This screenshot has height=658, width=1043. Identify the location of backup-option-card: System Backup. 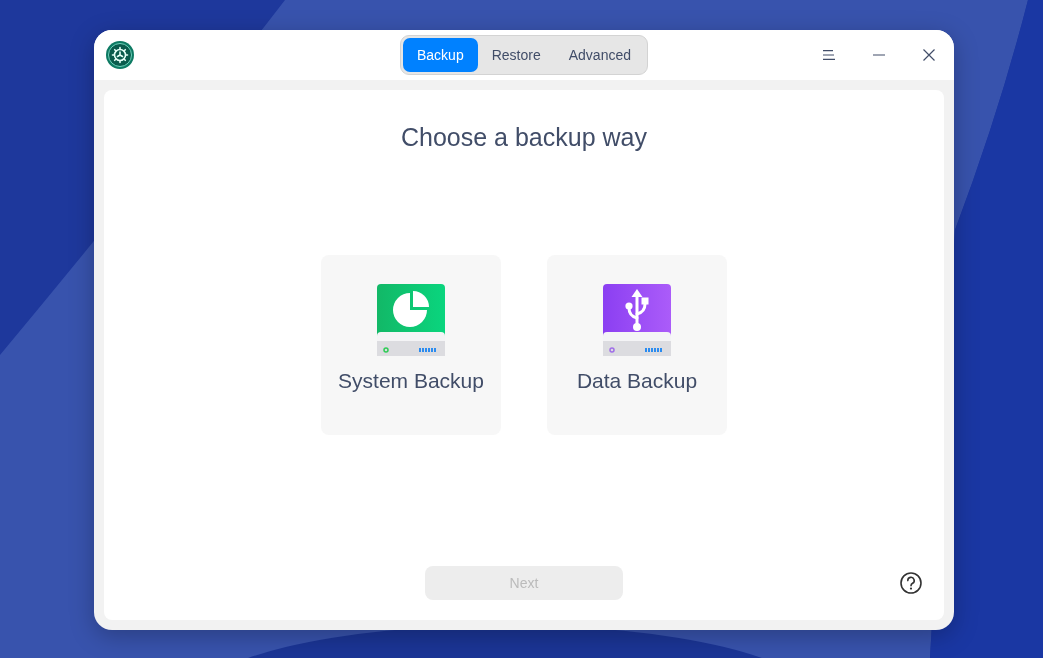
(411, 345).